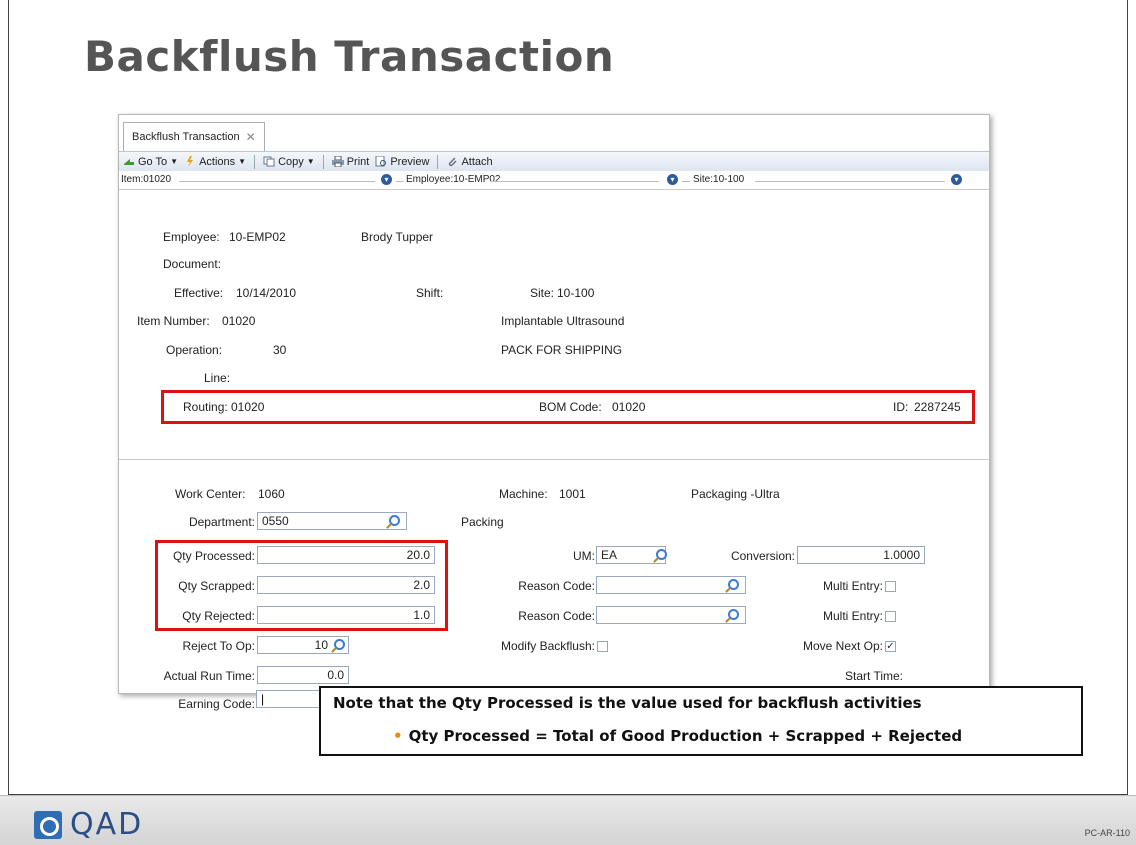  I want to click on scrap-multi-entry-checkbox, so click(890, 586).